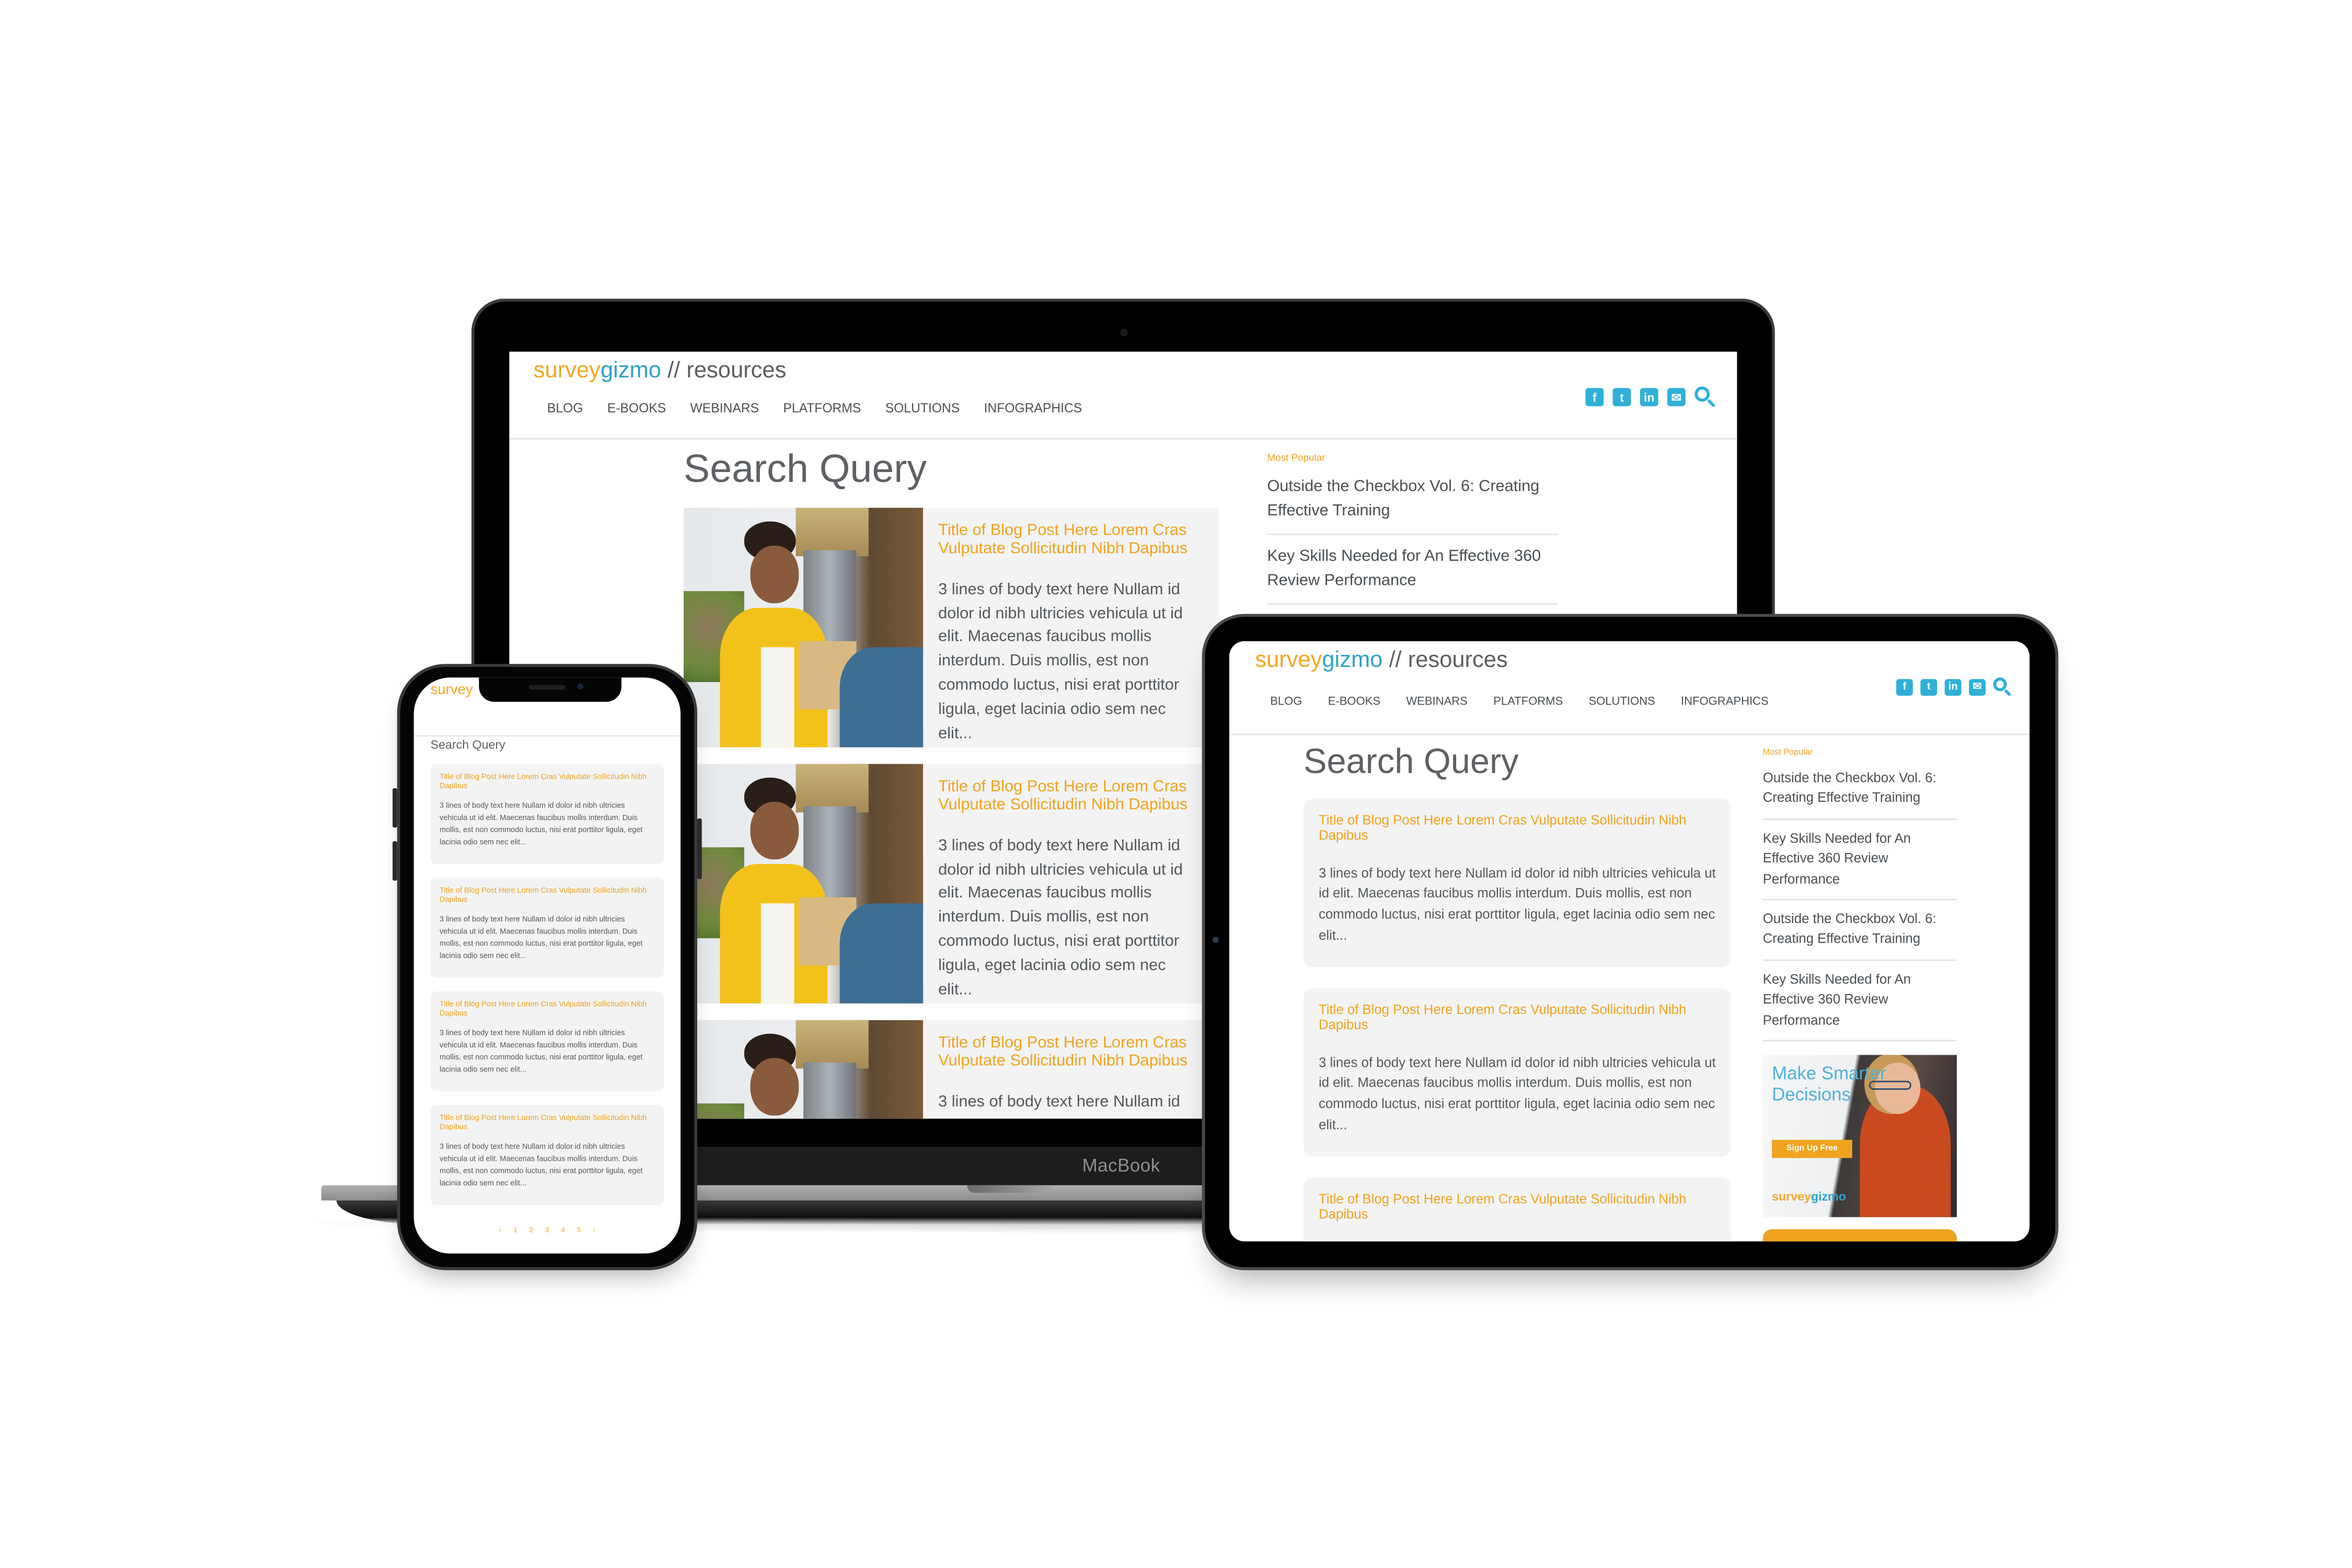 This screenshot has height=1568, width=2352. I want to click on phone-camera, so click(580, 686).